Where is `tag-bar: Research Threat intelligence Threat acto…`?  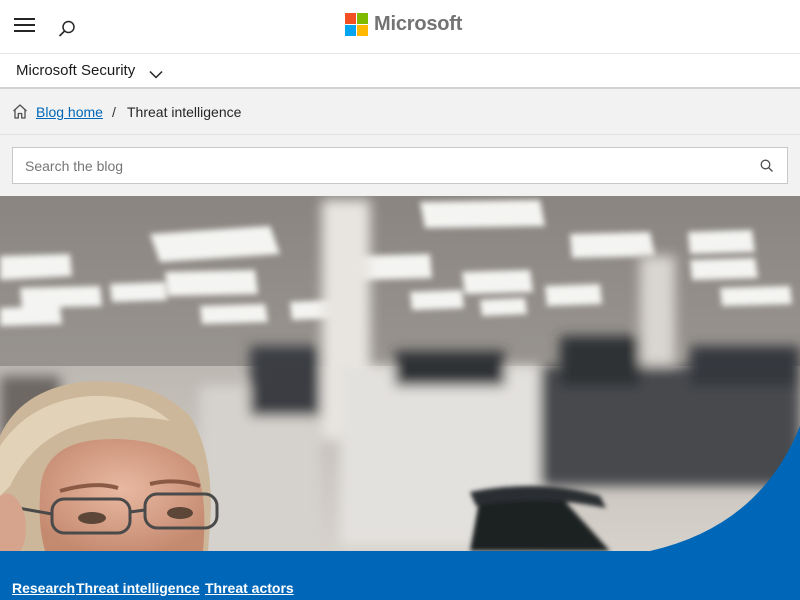
tag-bar: Research Threat intelligence Threat acto… is located at coordinates (400, 575).